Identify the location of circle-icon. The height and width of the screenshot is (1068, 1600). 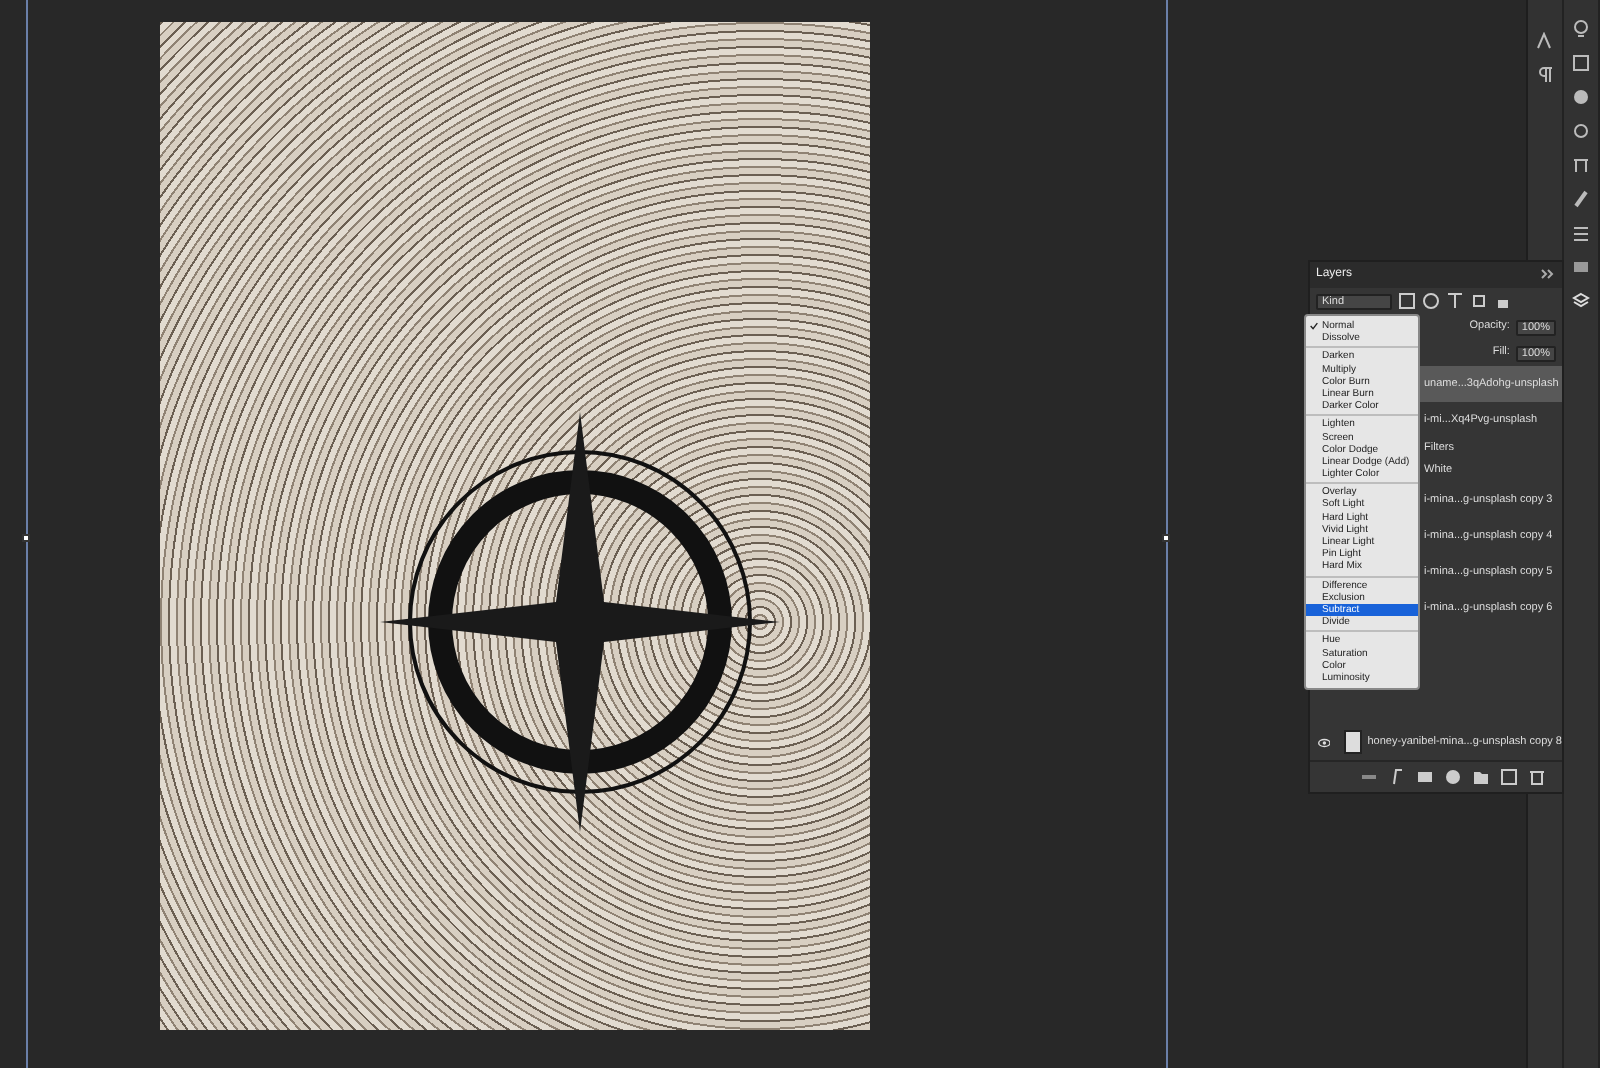
(1581, 97).